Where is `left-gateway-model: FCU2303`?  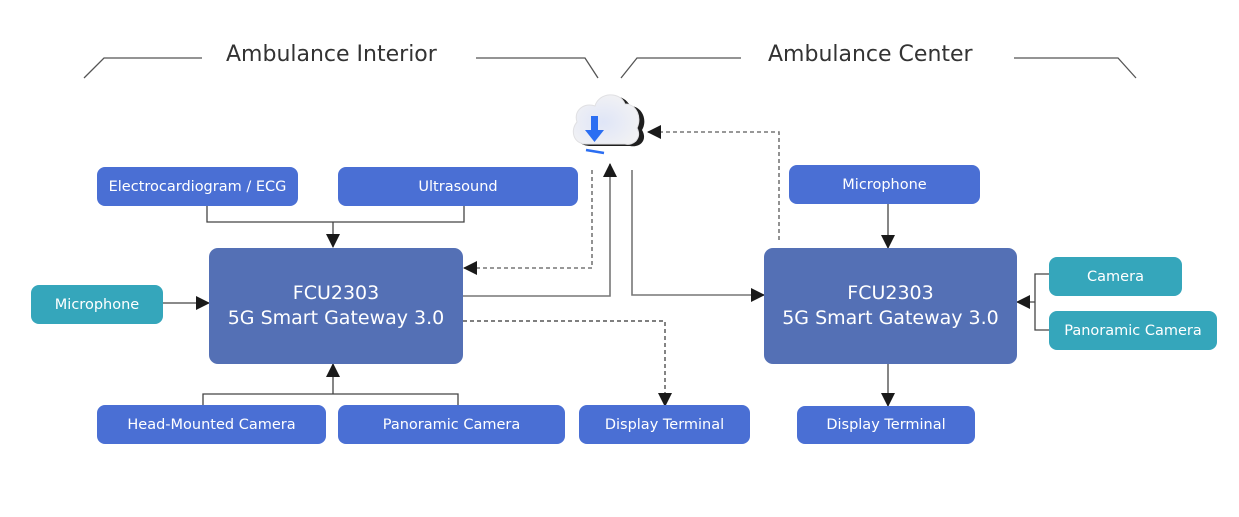
left-gateway-model: FCU2303 is located at coordinates (336, 293).